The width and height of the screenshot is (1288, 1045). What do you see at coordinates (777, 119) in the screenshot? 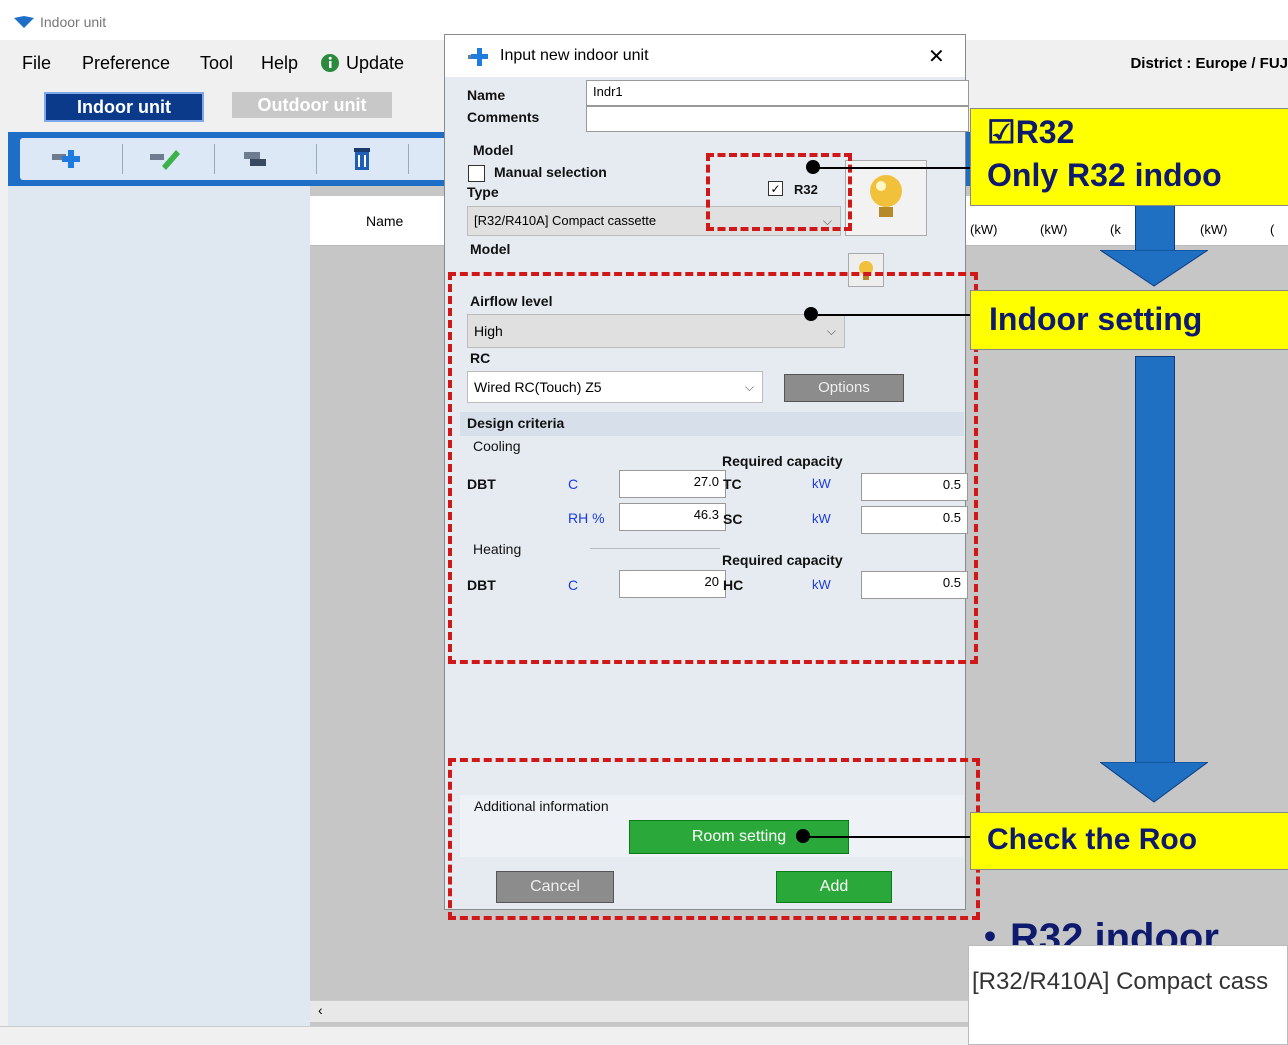
I see `comments-field` at bounding box center [777, 119].